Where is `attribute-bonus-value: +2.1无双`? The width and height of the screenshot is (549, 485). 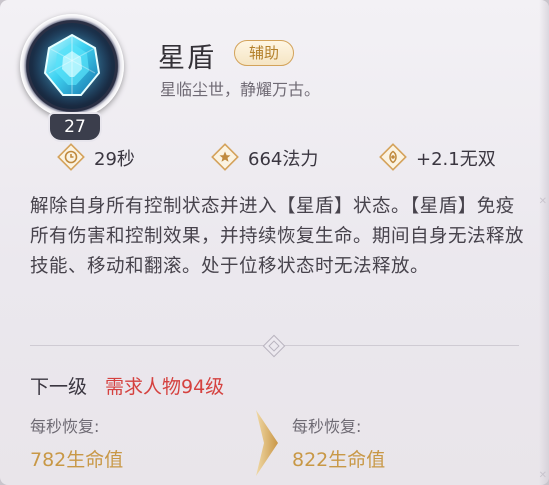
attribute-bonus-value: +2.1无双 is located at coordinates (456, 159).